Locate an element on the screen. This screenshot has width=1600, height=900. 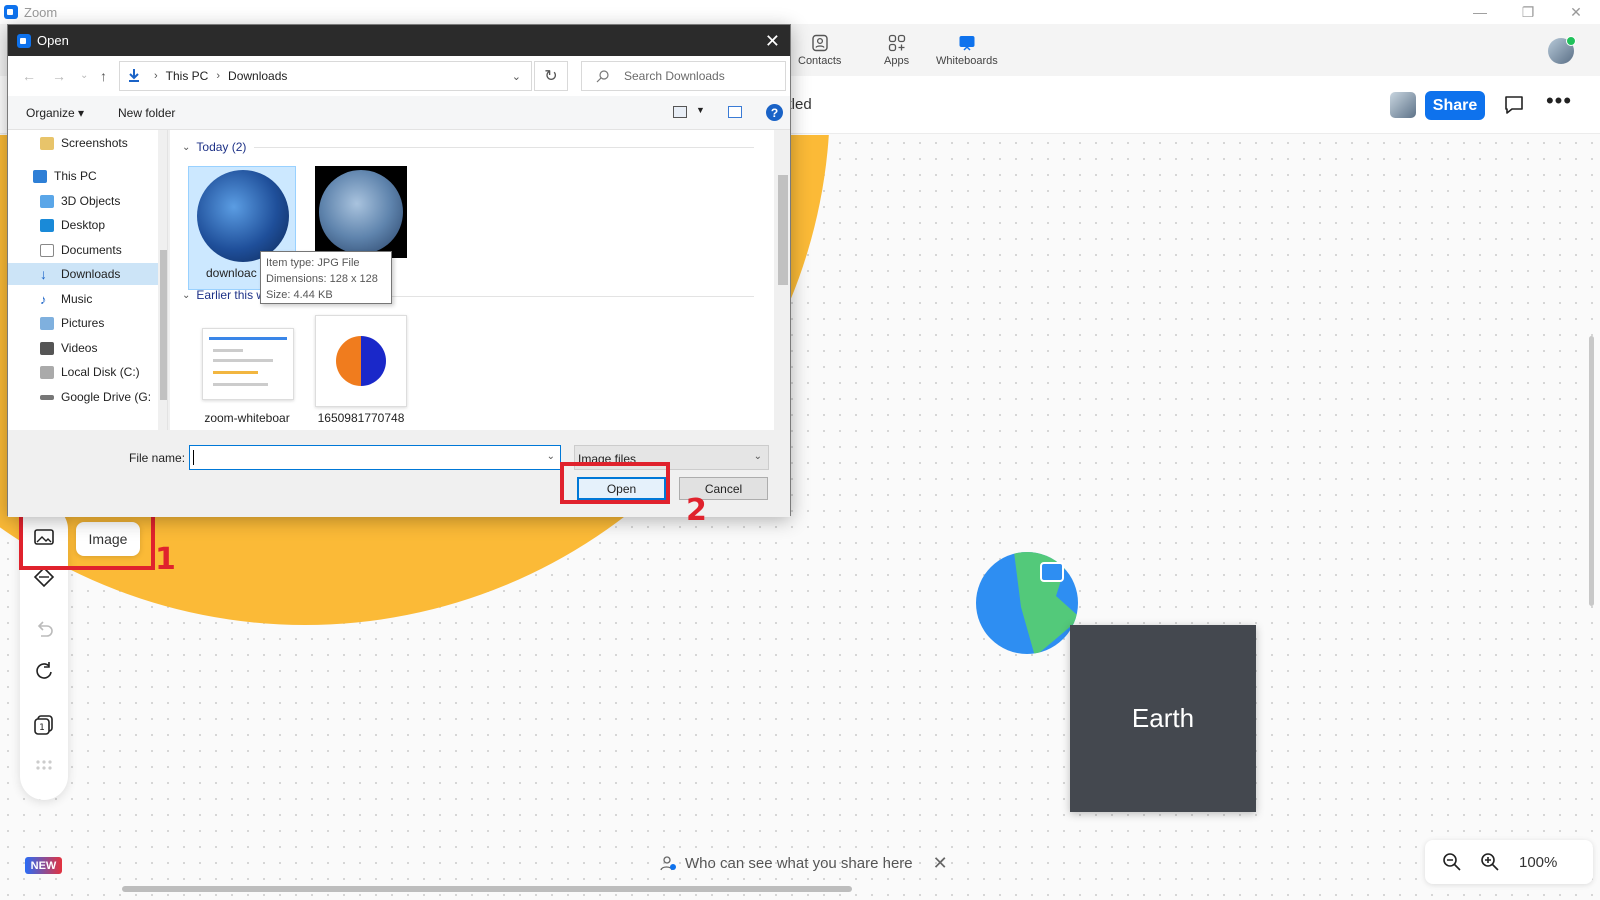
comment-bubble-icon is located at coordinates (1052, 572).